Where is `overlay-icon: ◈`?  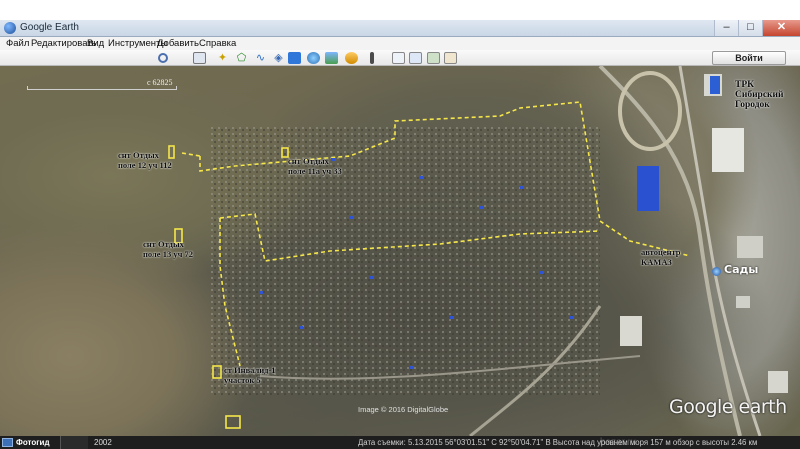 overlay-icon: ◈ is located at coordinates (278, 58).